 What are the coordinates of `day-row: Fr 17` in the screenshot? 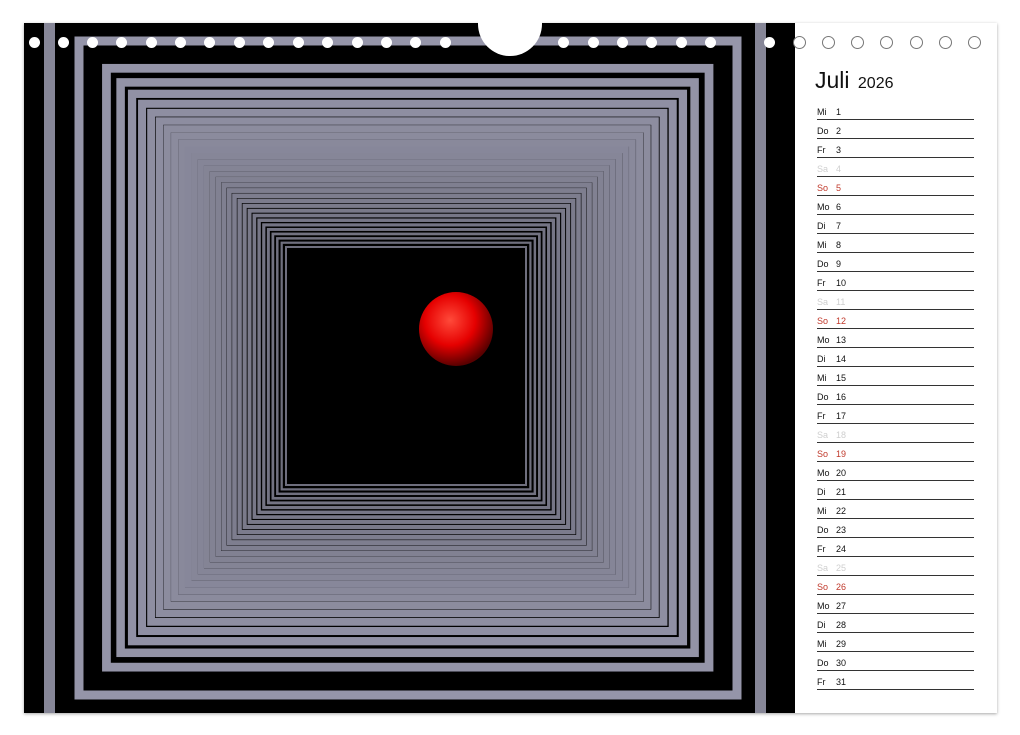 It's located at (895, 414).